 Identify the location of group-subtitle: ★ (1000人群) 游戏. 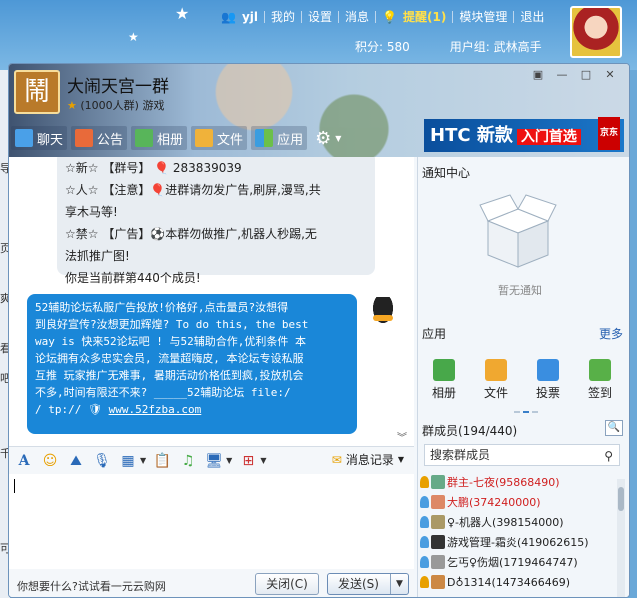
(115, 105).